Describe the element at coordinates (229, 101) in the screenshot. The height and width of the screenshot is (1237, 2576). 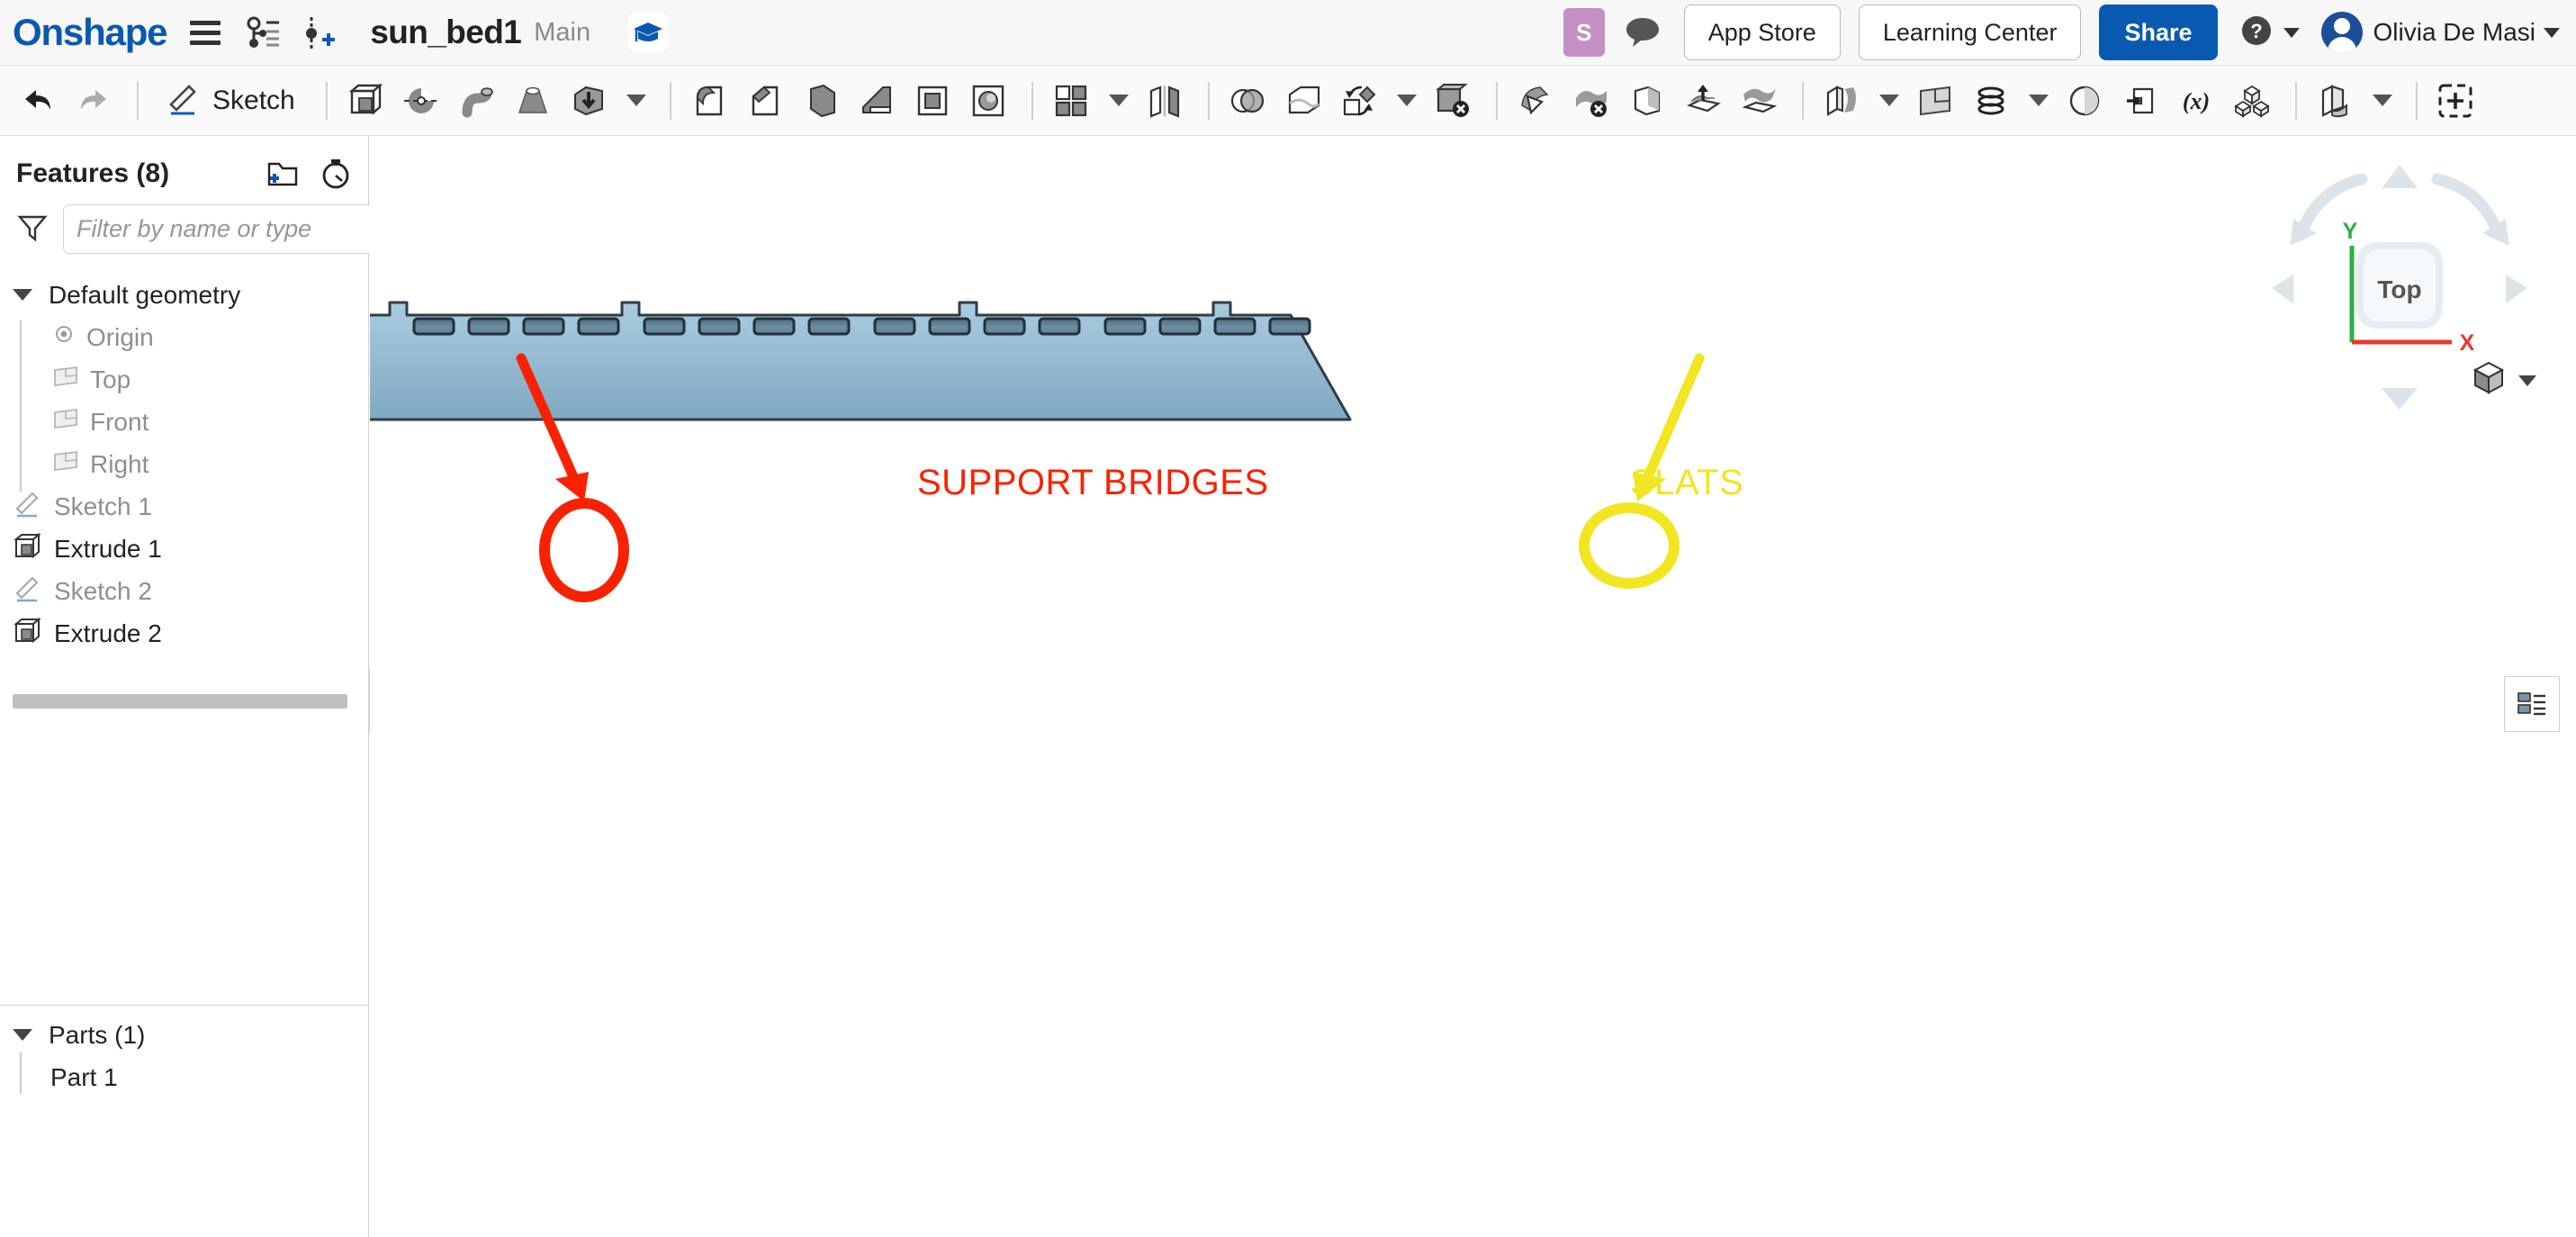
I see `sketch-button: Sketch` at that location.